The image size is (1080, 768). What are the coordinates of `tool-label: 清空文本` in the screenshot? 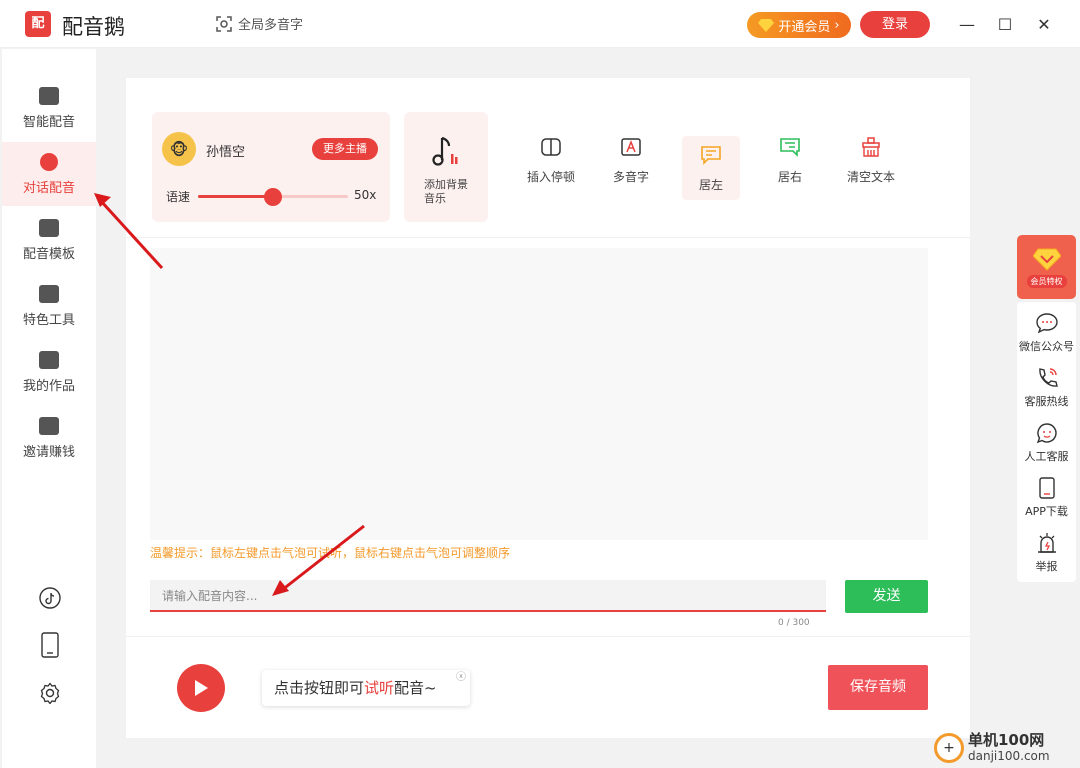 It's located at (870, 177).